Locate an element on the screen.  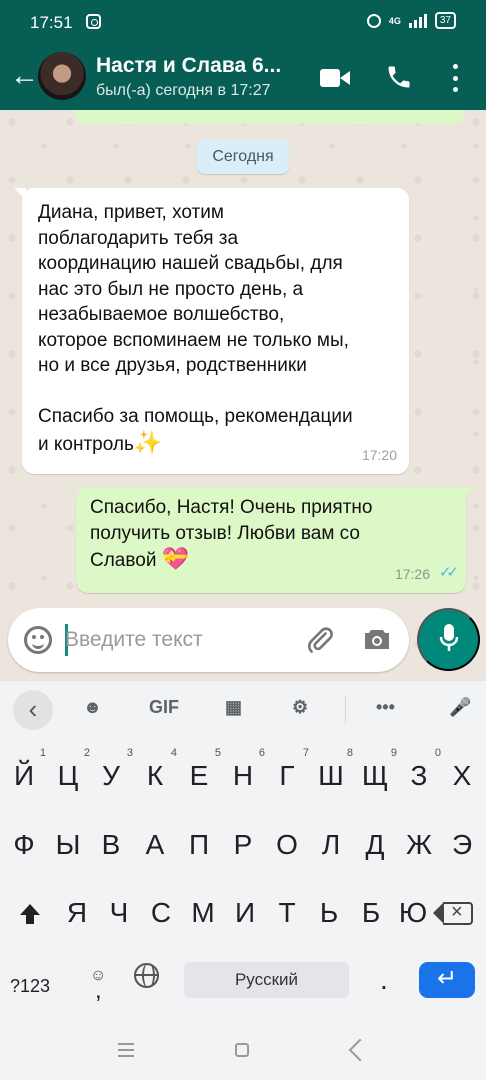
alarm-icon is located at coordinates (373, 20).